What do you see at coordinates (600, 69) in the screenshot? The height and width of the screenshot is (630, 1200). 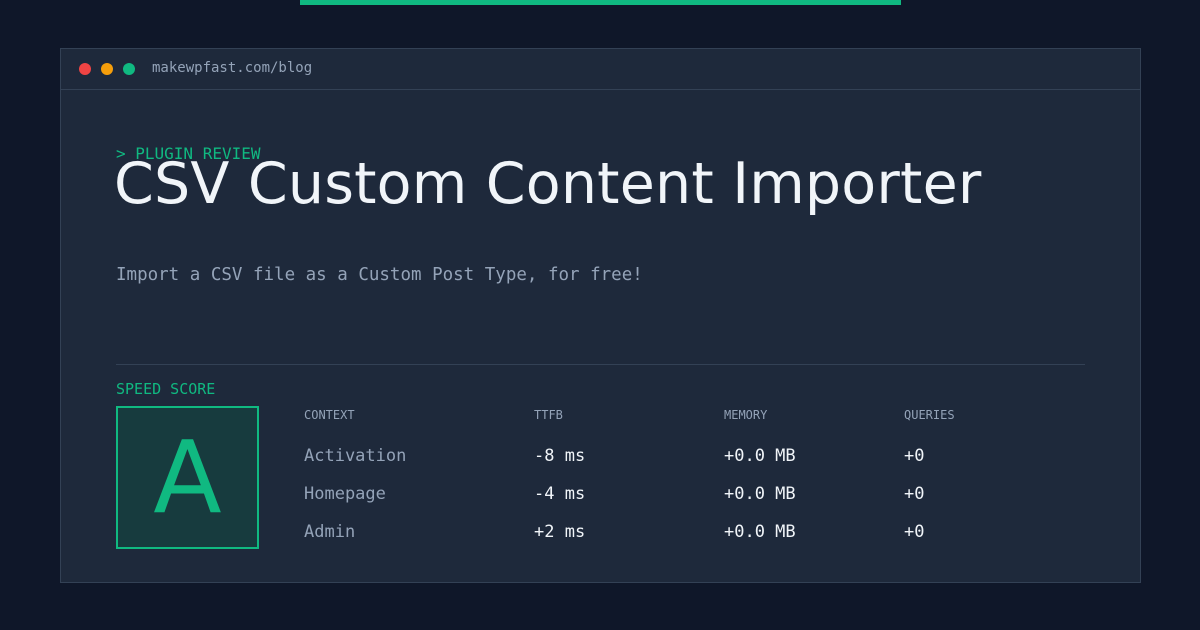 I see `window-titlebar: makewpfast.com/blog` at bounding box center [600, 69].